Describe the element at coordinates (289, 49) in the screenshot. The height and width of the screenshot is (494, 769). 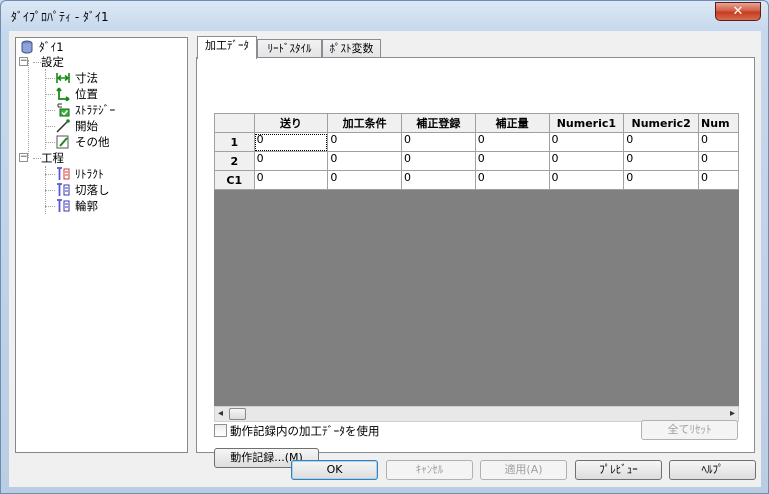
I see `tab-lead-style: ﾘｰﾄﾞｽﾀｲﾙ` at that location.